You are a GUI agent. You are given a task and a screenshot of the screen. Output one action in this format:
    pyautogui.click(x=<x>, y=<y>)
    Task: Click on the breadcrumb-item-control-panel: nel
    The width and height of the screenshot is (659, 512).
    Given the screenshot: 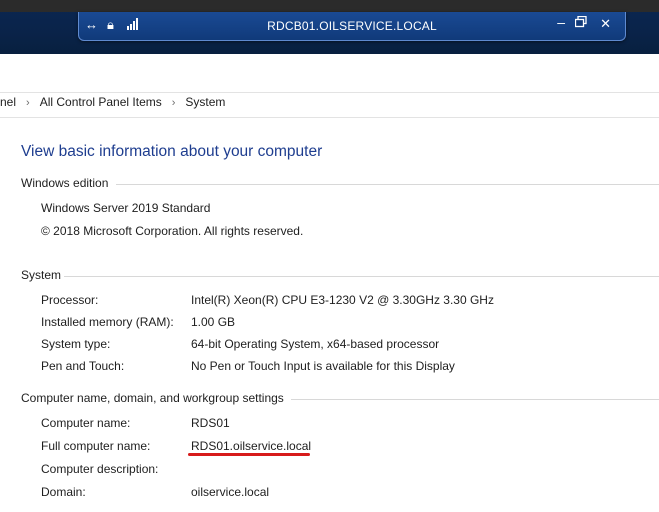 What is the action you would take?
    pyautogui.click(x=8, y=102)
    